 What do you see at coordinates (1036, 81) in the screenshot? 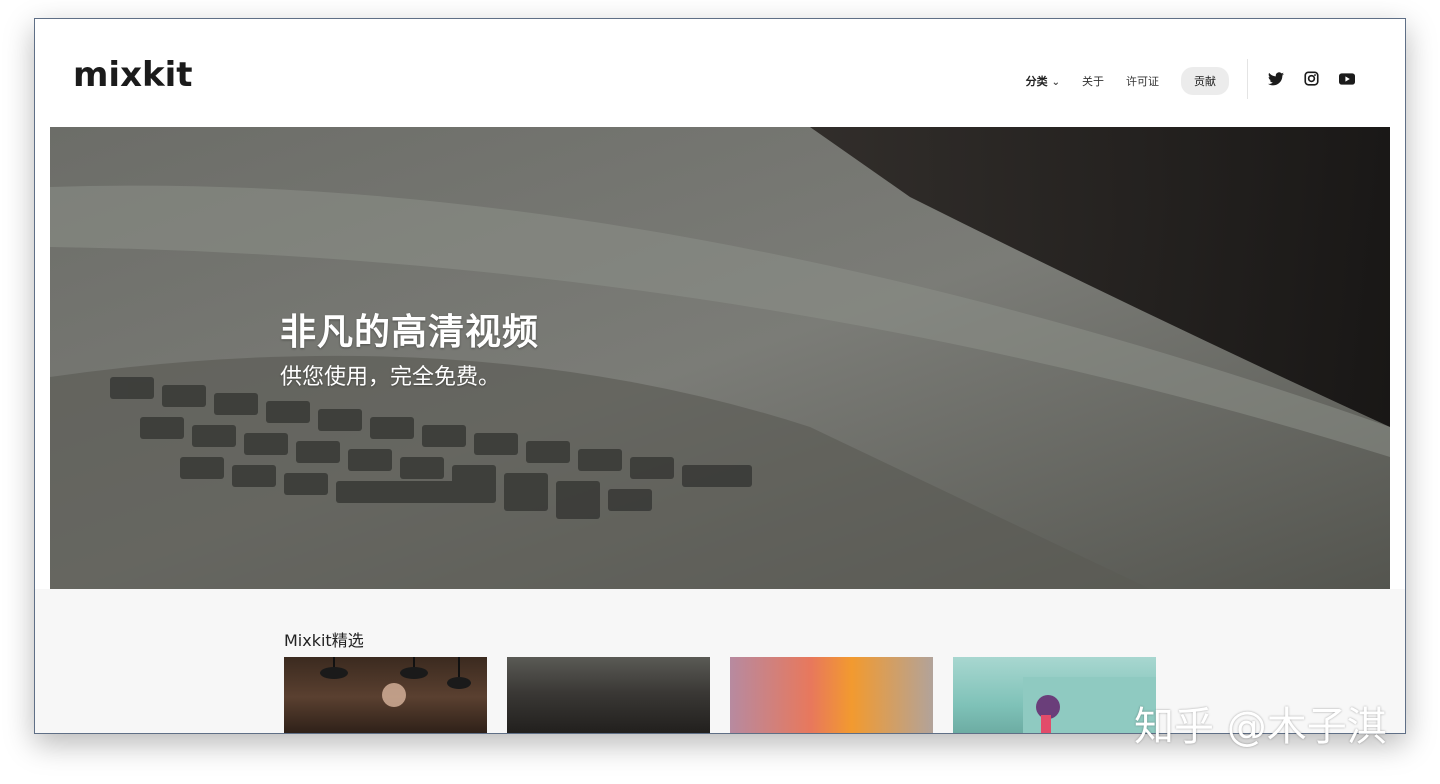
I see `nav-categories-label: 分类` at bounding box center [1036, 81].